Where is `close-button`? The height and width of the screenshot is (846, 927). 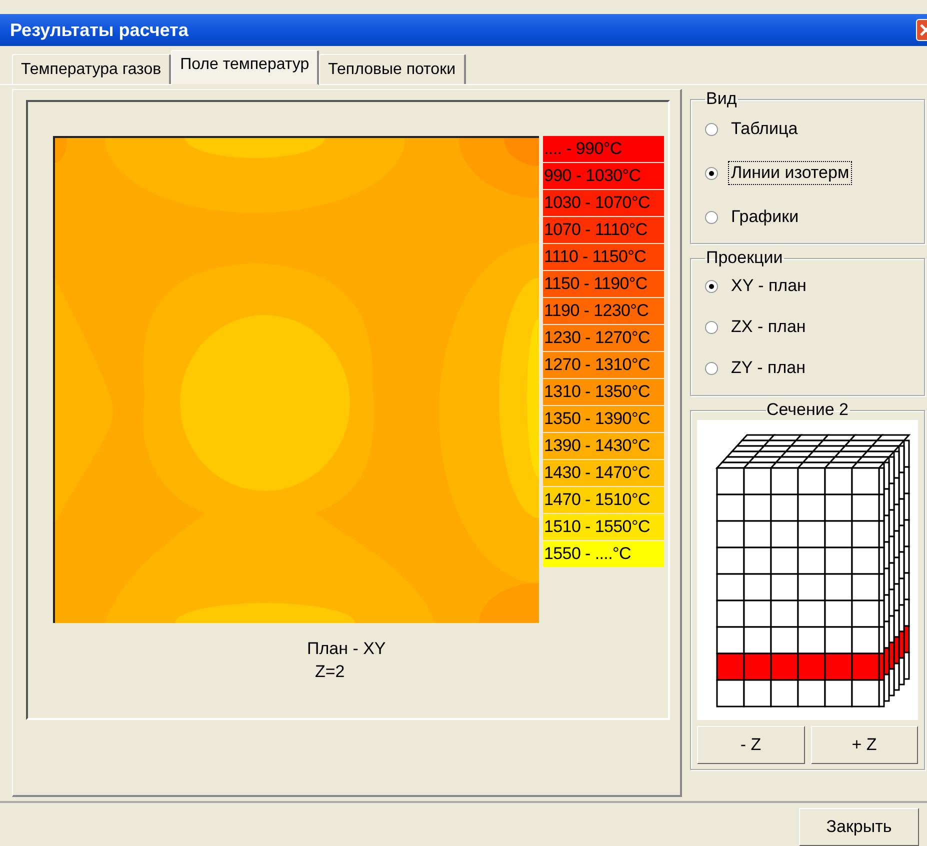 close-button is located at coordinates (921, 30).